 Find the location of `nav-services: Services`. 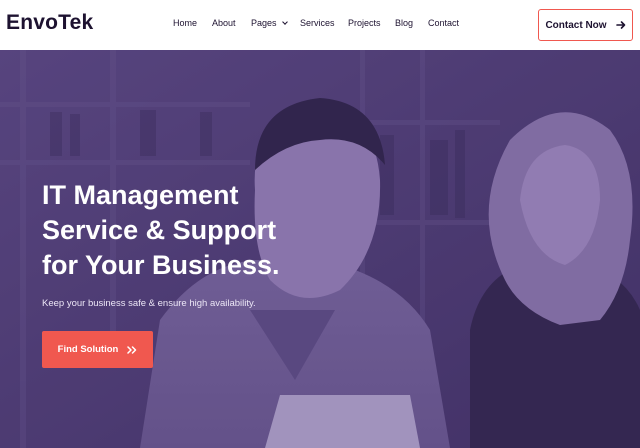

nav-services: Services is located at coordinates (317, 23).